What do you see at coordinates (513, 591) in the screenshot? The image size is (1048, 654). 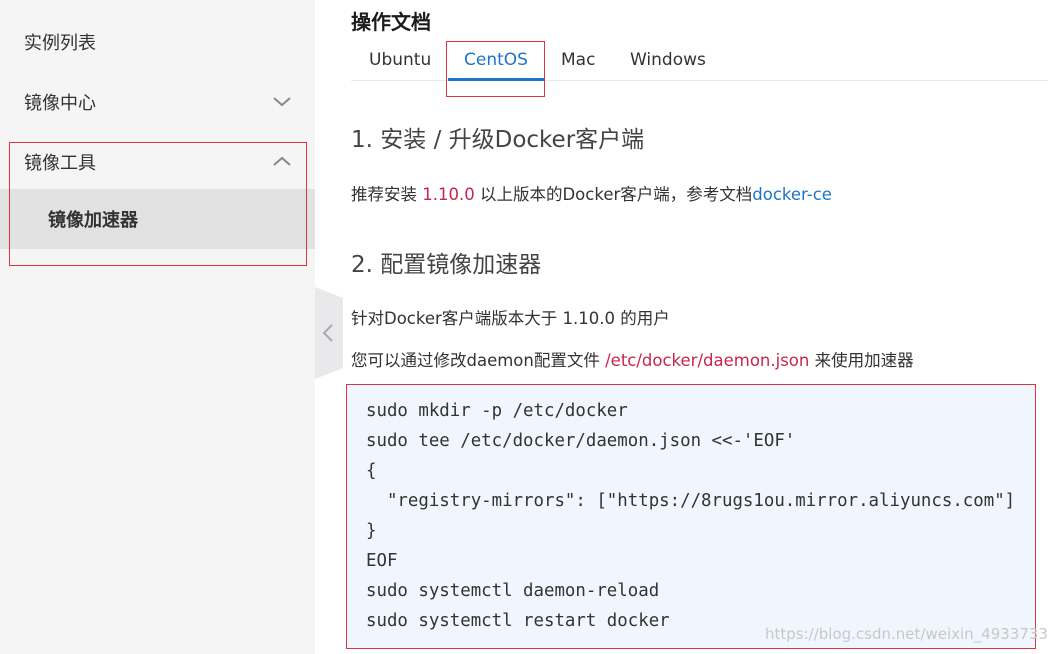 I see `code-line: sudo systemctl daemon-reload` at bounding box center [513, 591].